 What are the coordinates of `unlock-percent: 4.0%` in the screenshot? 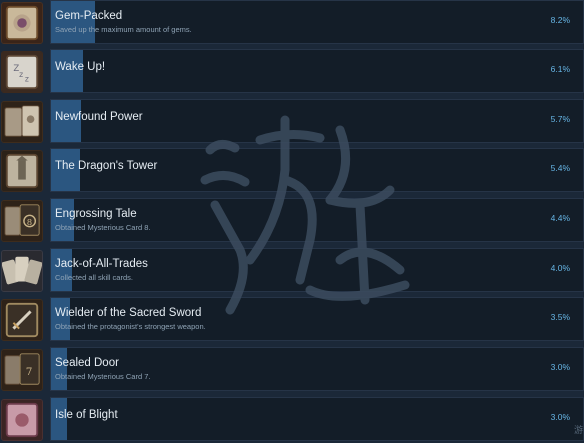 It's located at (560, 268).